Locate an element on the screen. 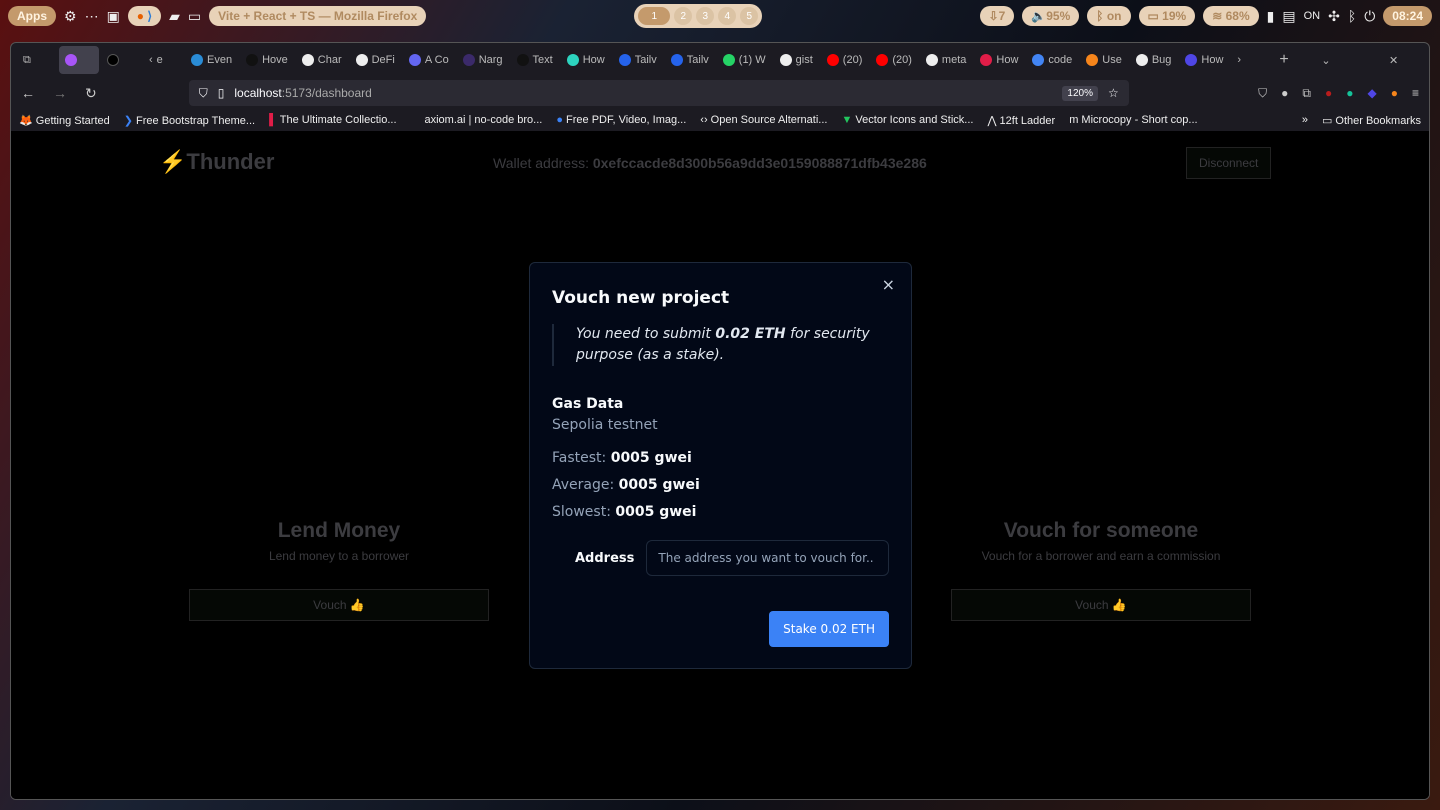 The image size is (1440, 810). chart-icon: ▮ is located at coordinates (1271, 16).